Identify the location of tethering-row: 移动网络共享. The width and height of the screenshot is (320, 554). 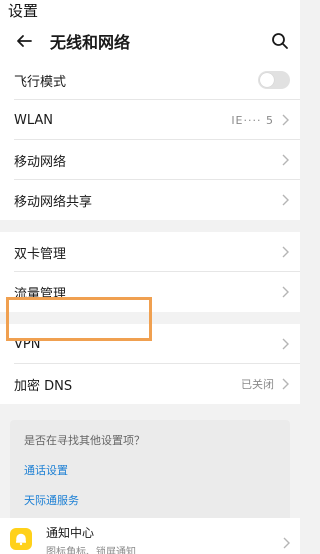
(150, 200).